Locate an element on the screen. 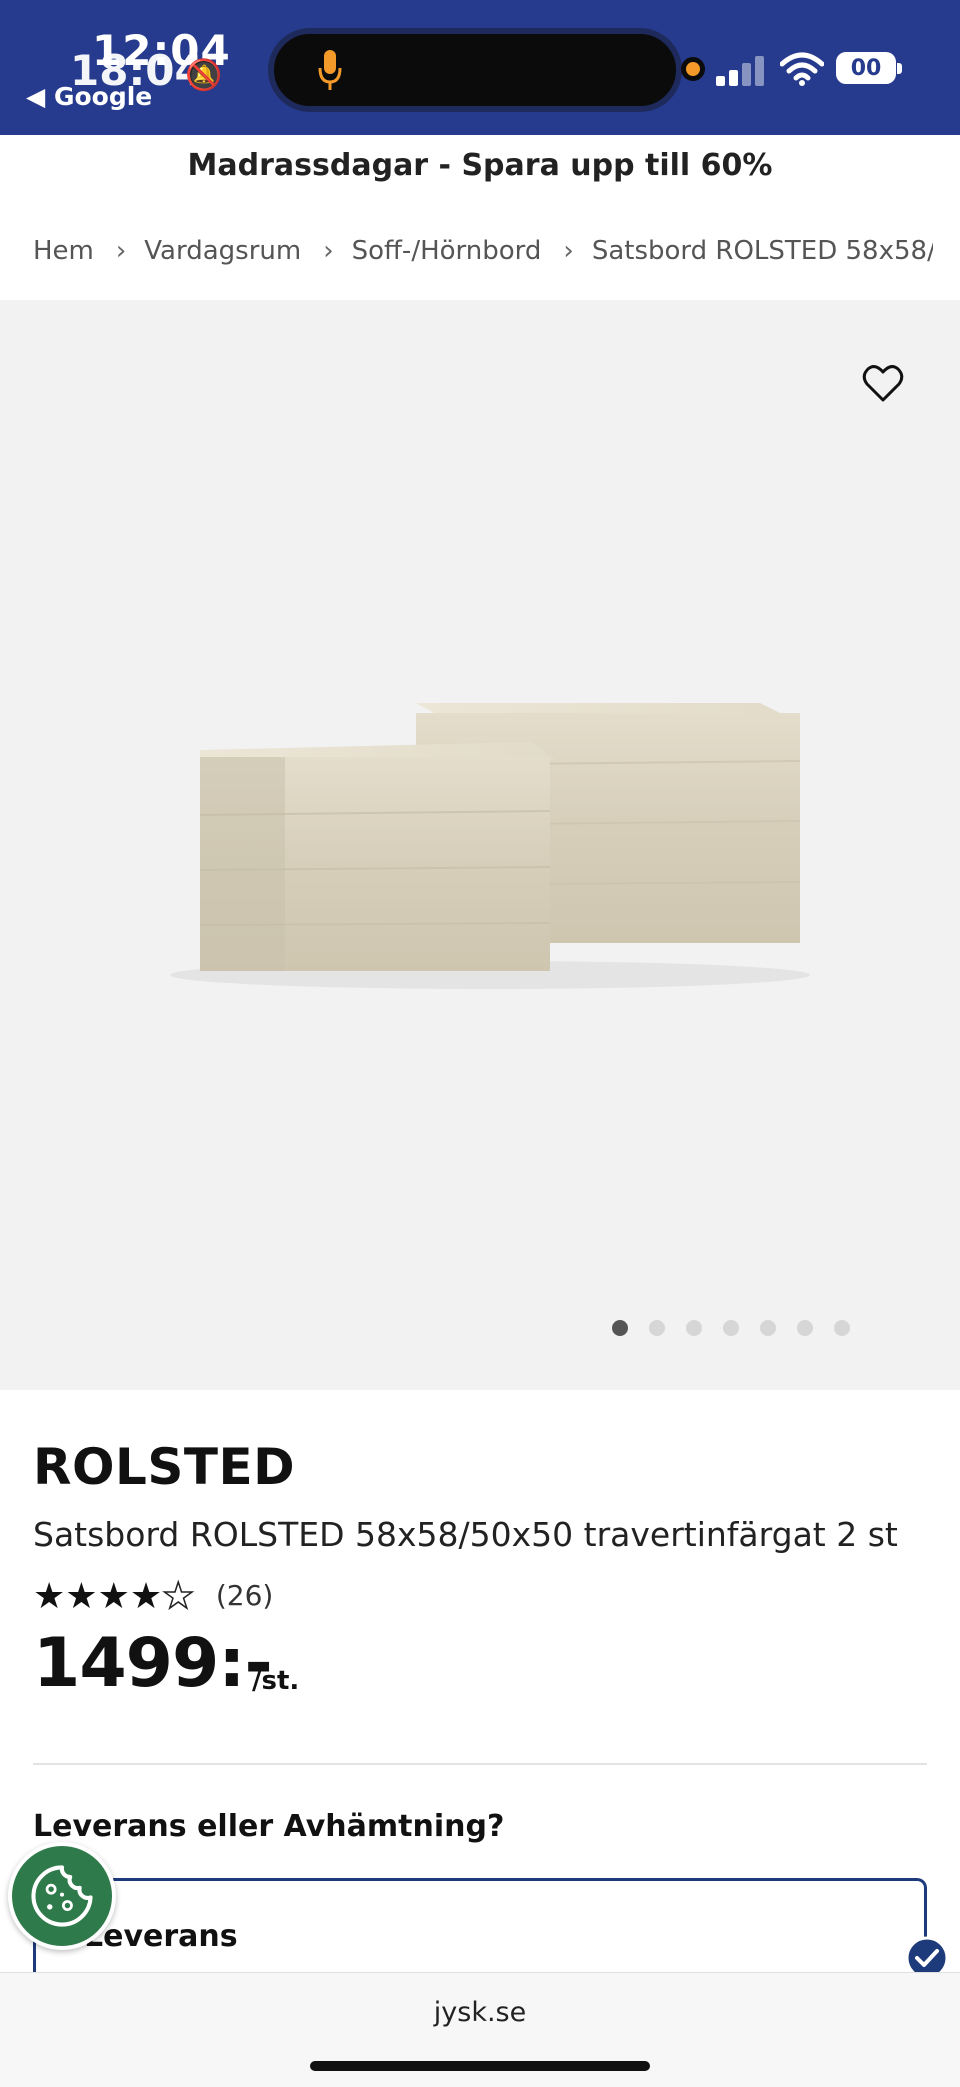 Image resolution: width=960 pixels, height=2087 pixels. status-bar: 18:04 12:04 🔕 ◀ Google 00 is located at coordinates (480, 67).